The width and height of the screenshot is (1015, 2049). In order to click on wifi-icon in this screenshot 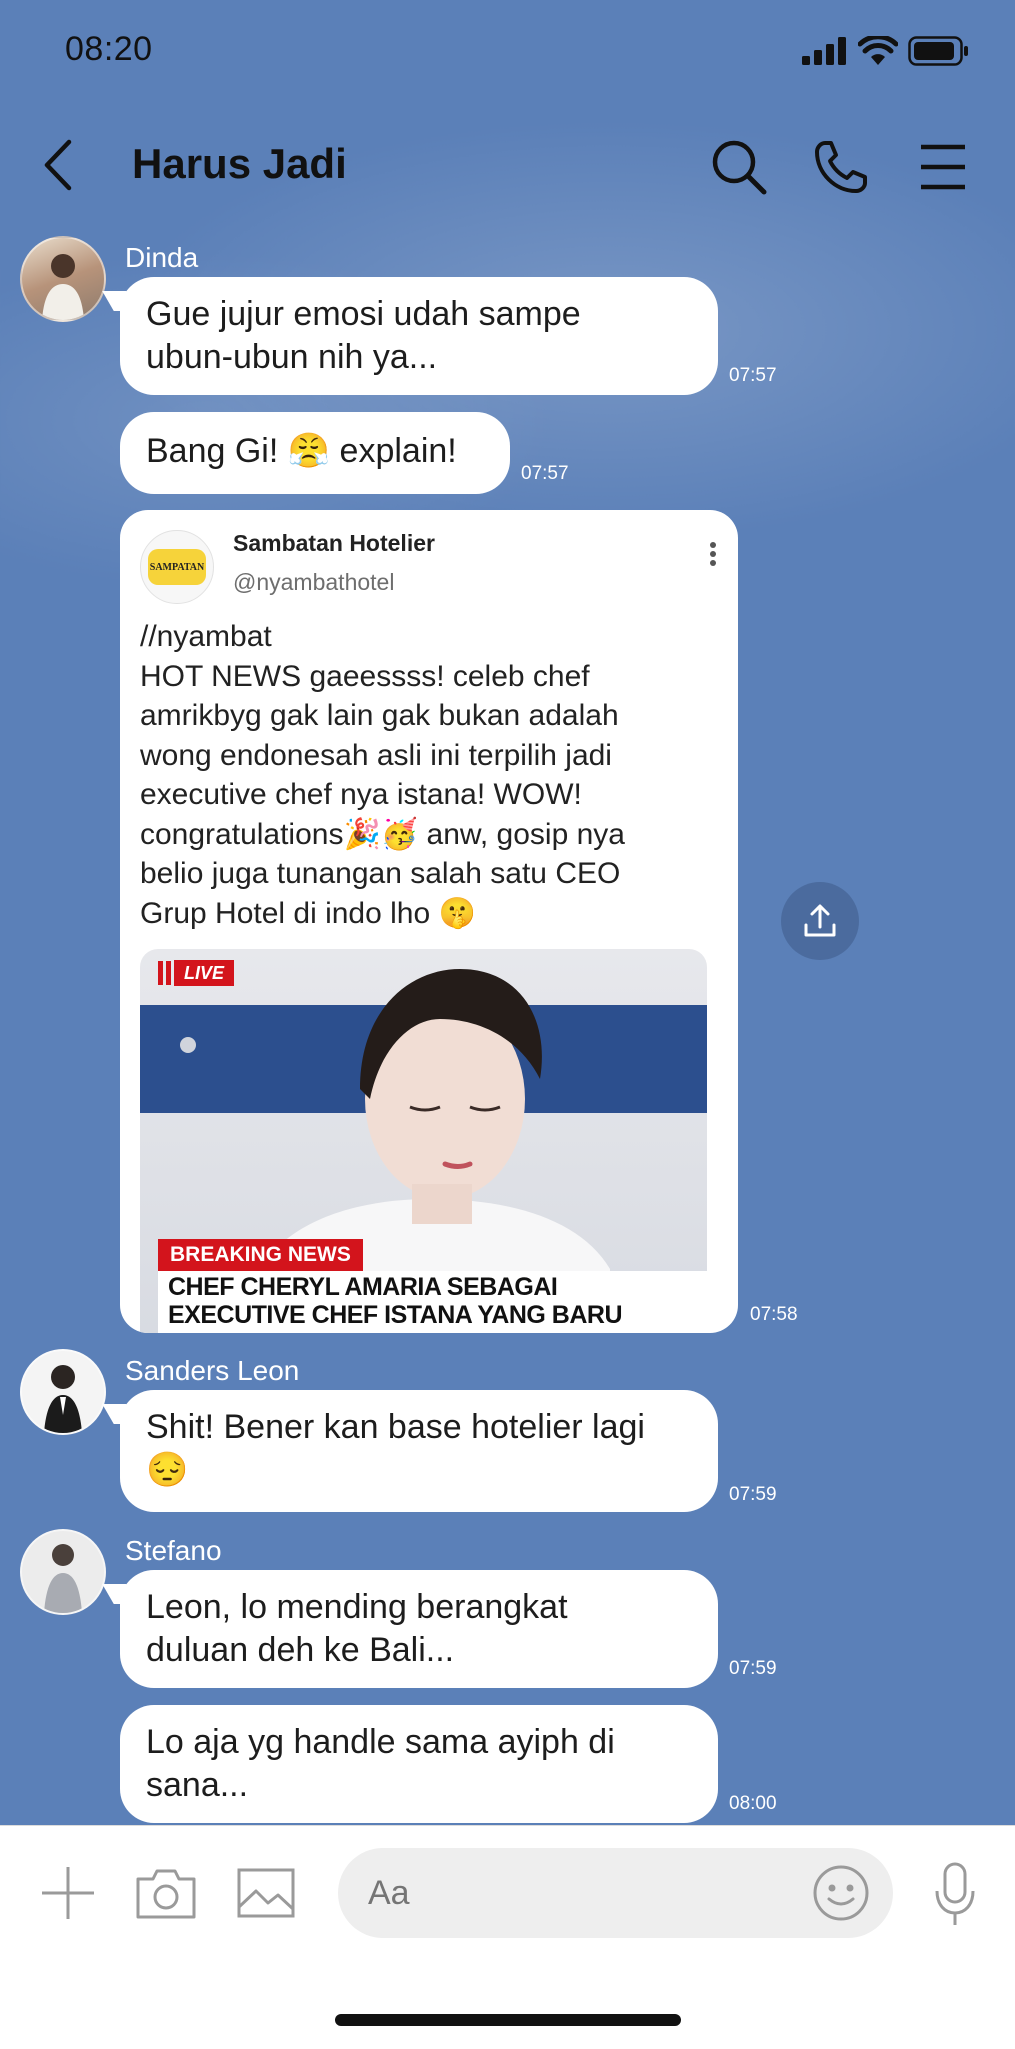, I will do `click(878, 50)`.